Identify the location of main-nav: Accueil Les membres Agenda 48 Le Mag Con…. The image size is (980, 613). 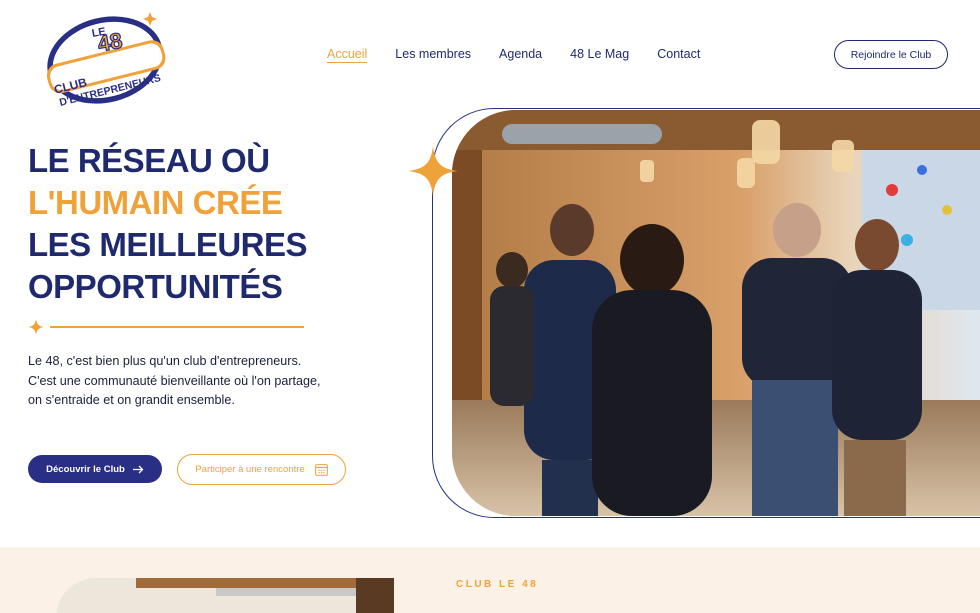
(527, 54).